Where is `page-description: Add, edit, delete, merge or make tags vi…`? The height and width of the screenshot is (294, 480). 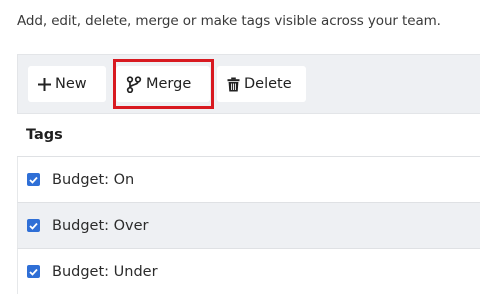 page-description: Add, edit, delete, merge or make tags vi… is located at coordinates (229, 21).